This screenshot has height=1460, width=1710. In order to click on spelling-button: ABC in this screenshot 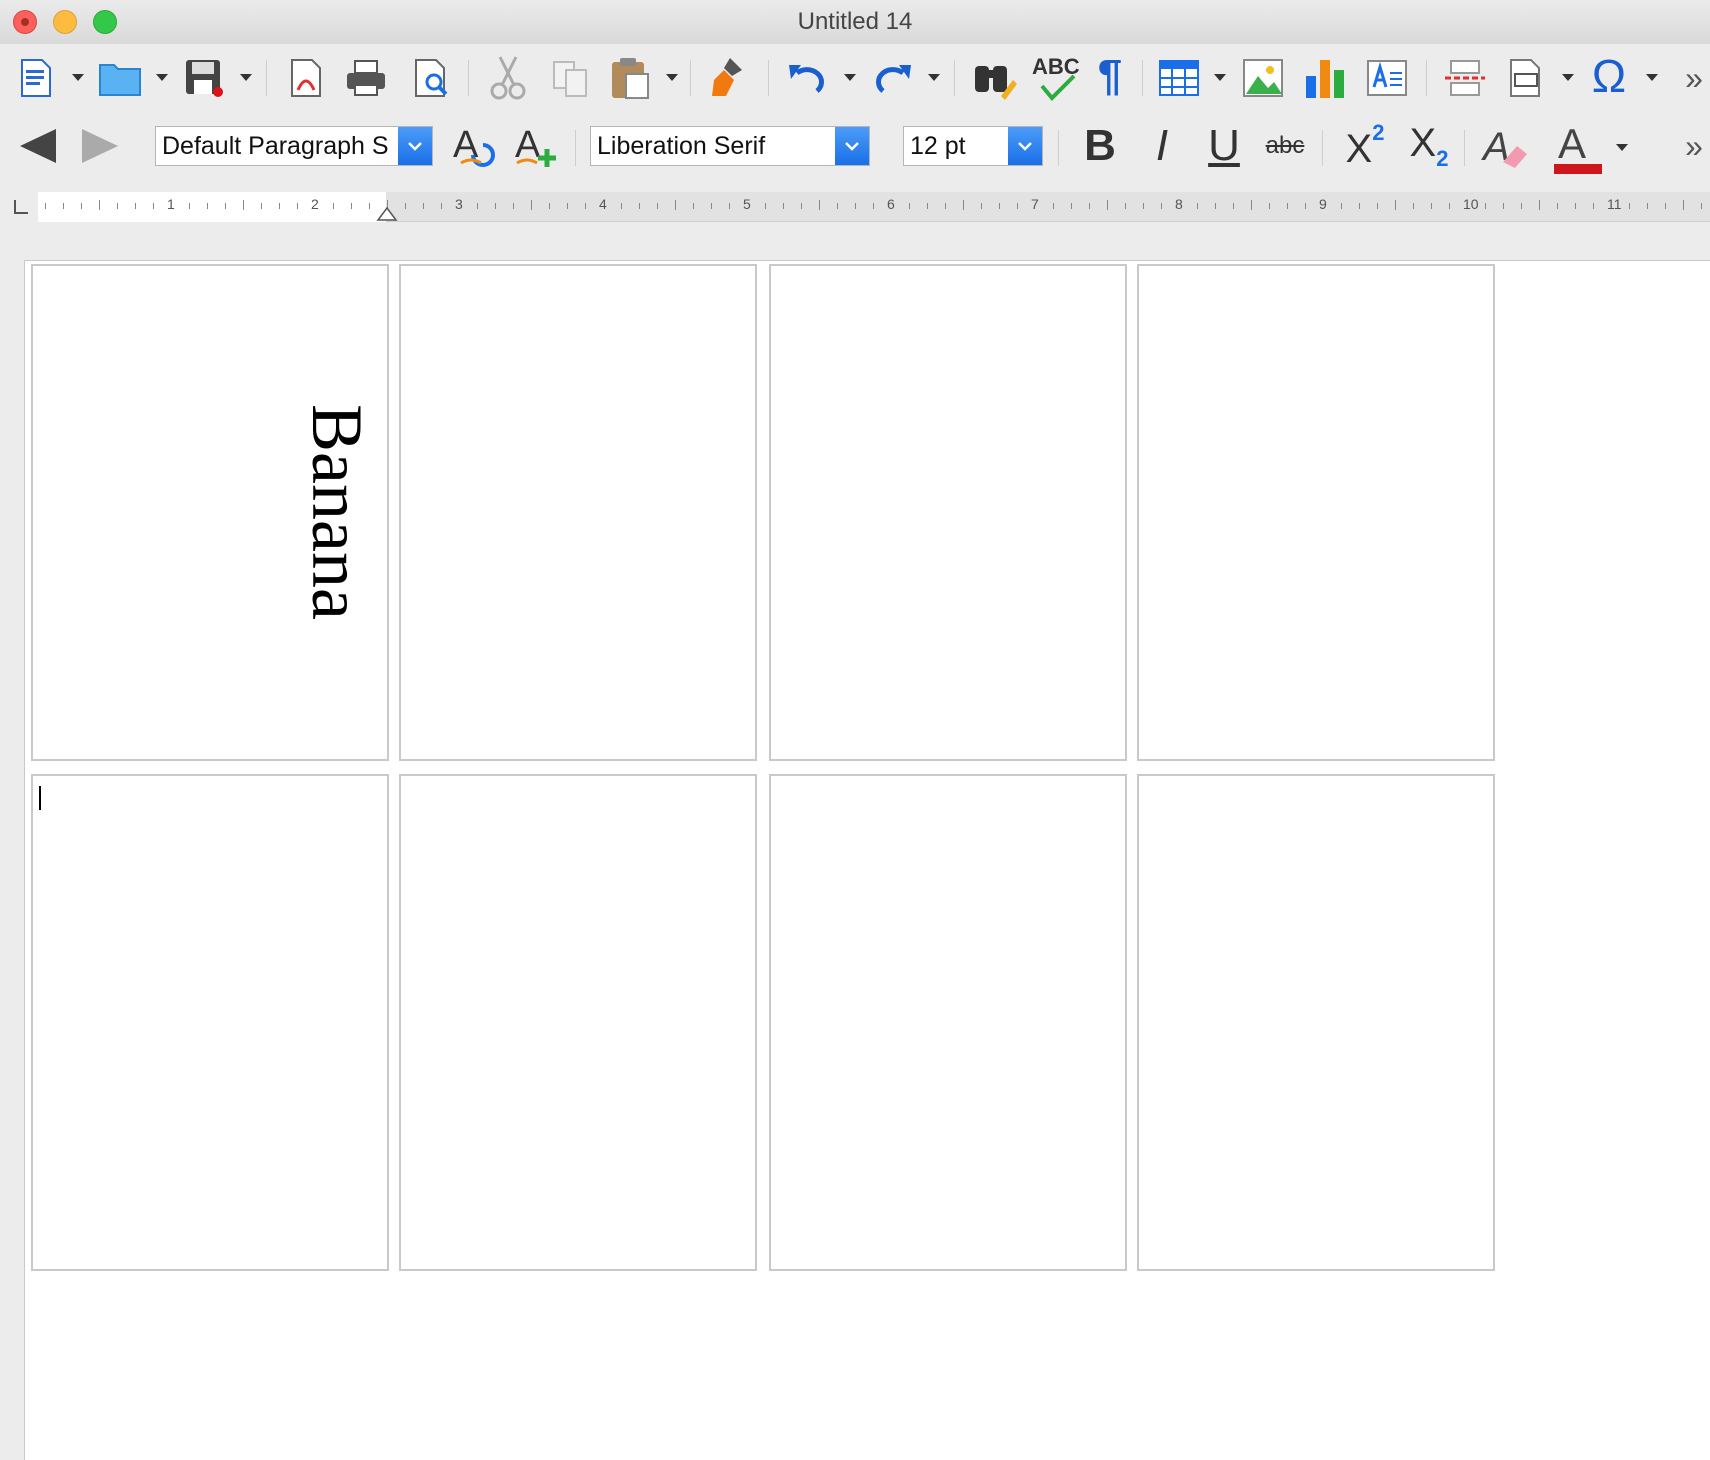, I will do `click(1056, 77)`.